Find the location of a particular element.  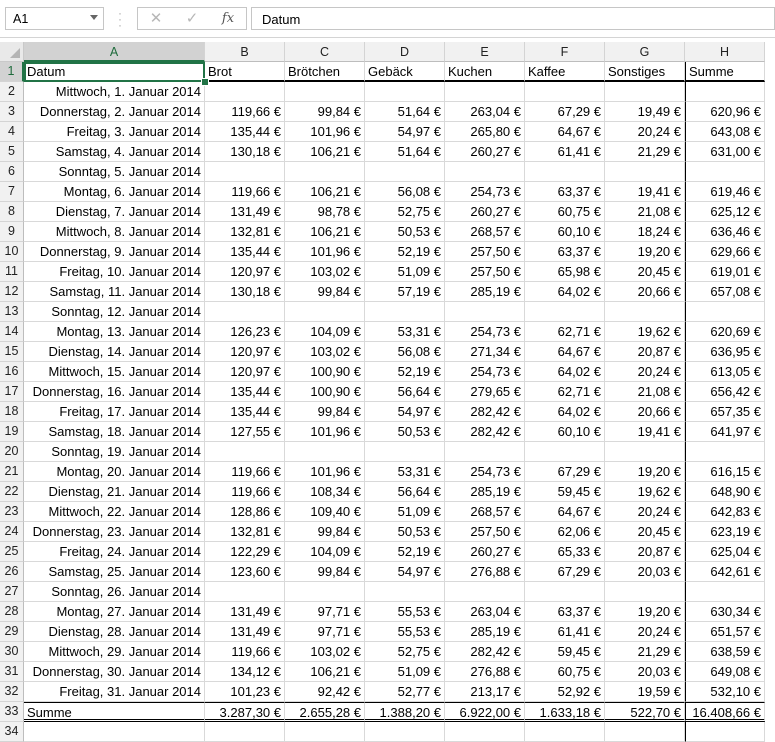

value-cell: 20,87 € is located at coordinates (645, 552).